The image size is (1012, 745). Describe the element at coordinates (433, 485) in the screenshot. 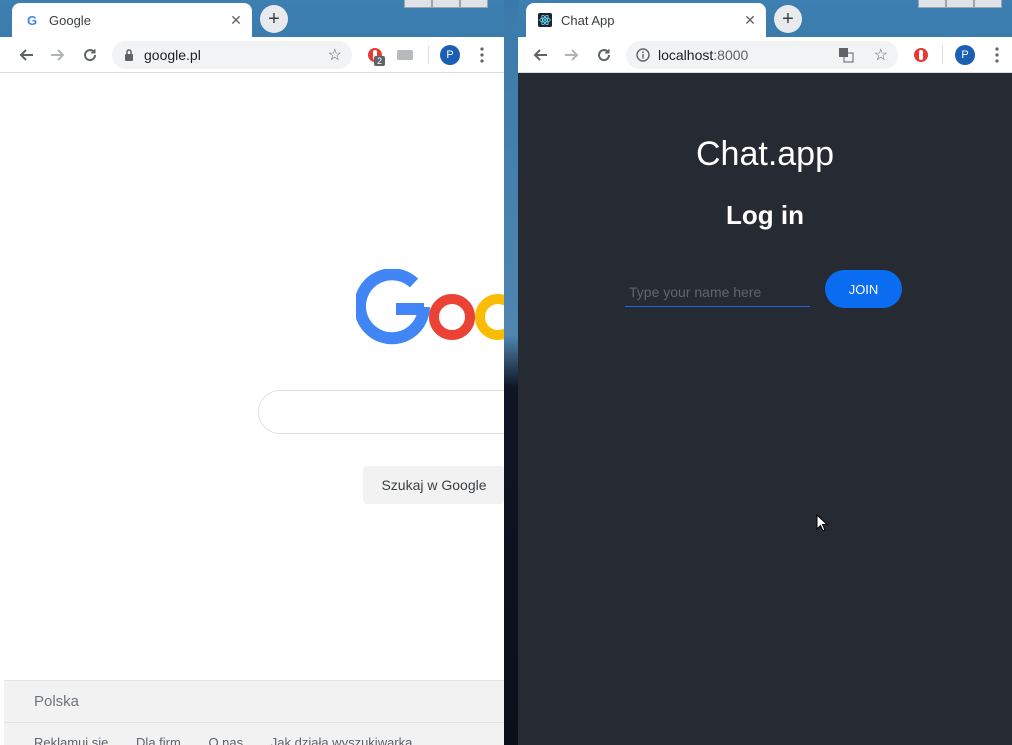

I see `google-search-button: Szukaj w Google` at that location.